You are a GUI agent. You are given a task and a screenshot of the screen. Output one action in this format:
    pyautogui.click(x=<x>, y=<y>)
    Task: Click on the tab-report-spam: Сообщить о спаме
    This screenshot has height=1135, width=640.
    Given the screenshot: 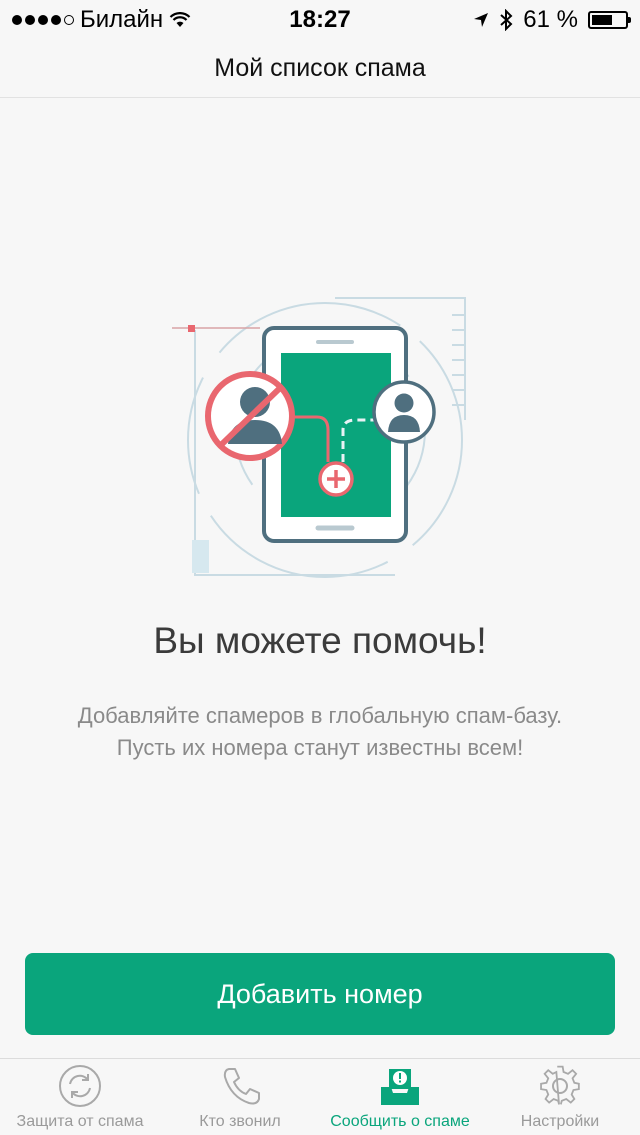 What is the action you would take?
    pyautogui.click(x=400, y=1097)
    